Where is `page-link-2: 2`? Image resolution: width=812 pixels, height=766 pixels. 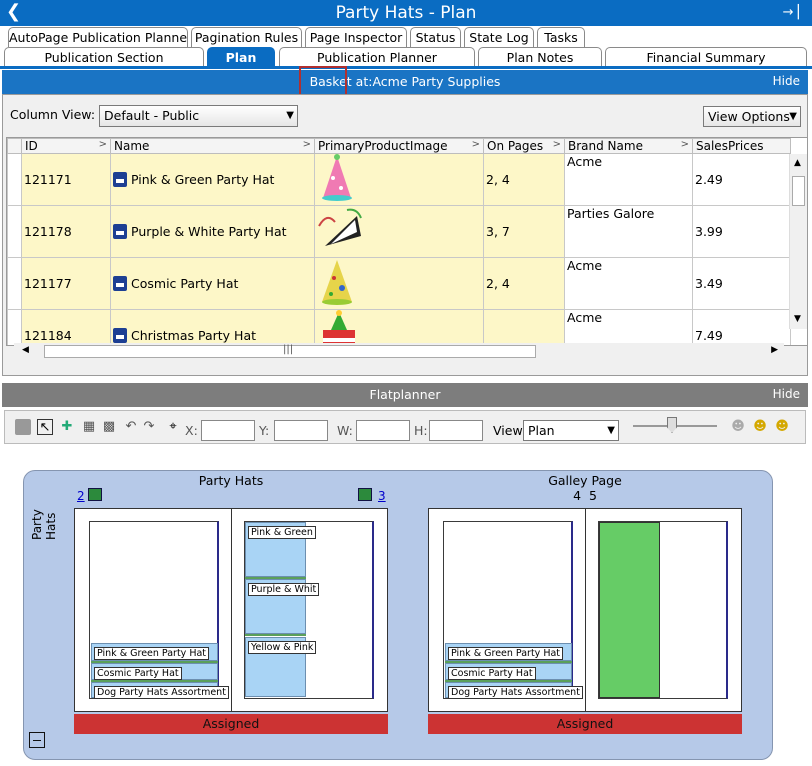 page-link-2: 2 is located at coordinates (81, 496).